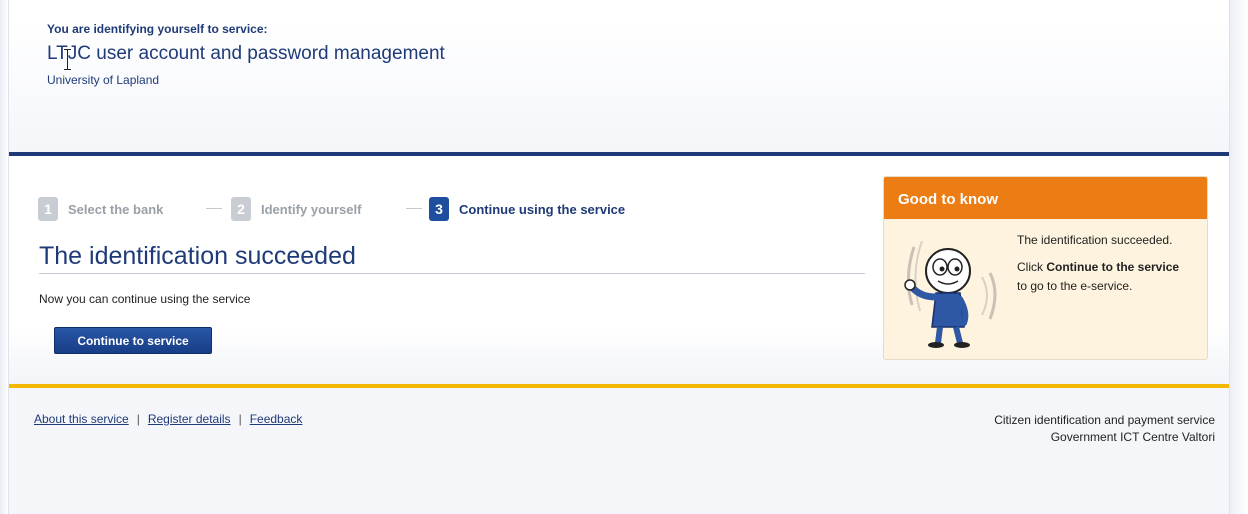 The width and height of the screenshot is (1248, 514). What do you see at coordinates (542, 209) in the screenshot?
I see `step-label: Continue using the service` at bounding box center [542, 209].